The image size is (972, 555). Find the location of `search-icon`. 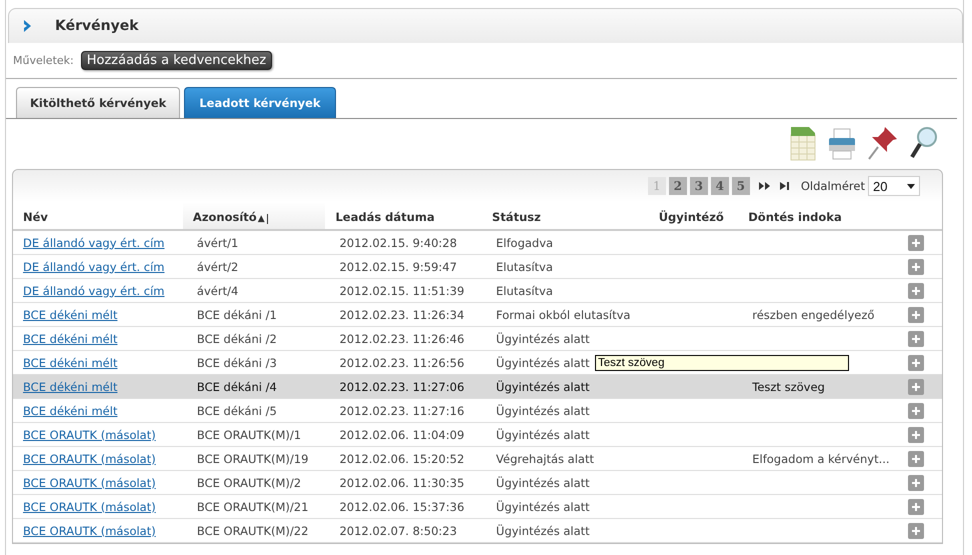

search-icon is located at coordinates (924, 143).